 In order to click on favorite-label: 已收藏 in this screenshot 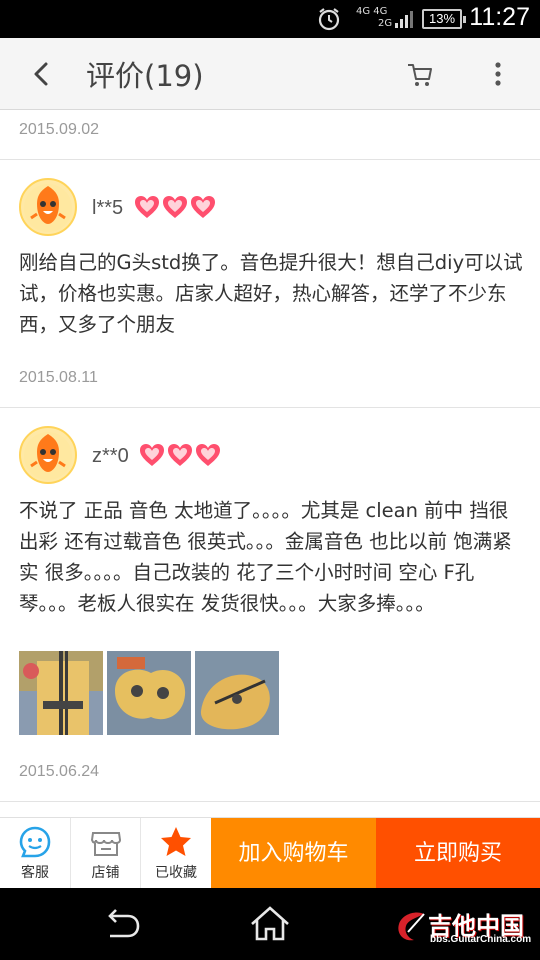, I will do `click(176, 873)`.